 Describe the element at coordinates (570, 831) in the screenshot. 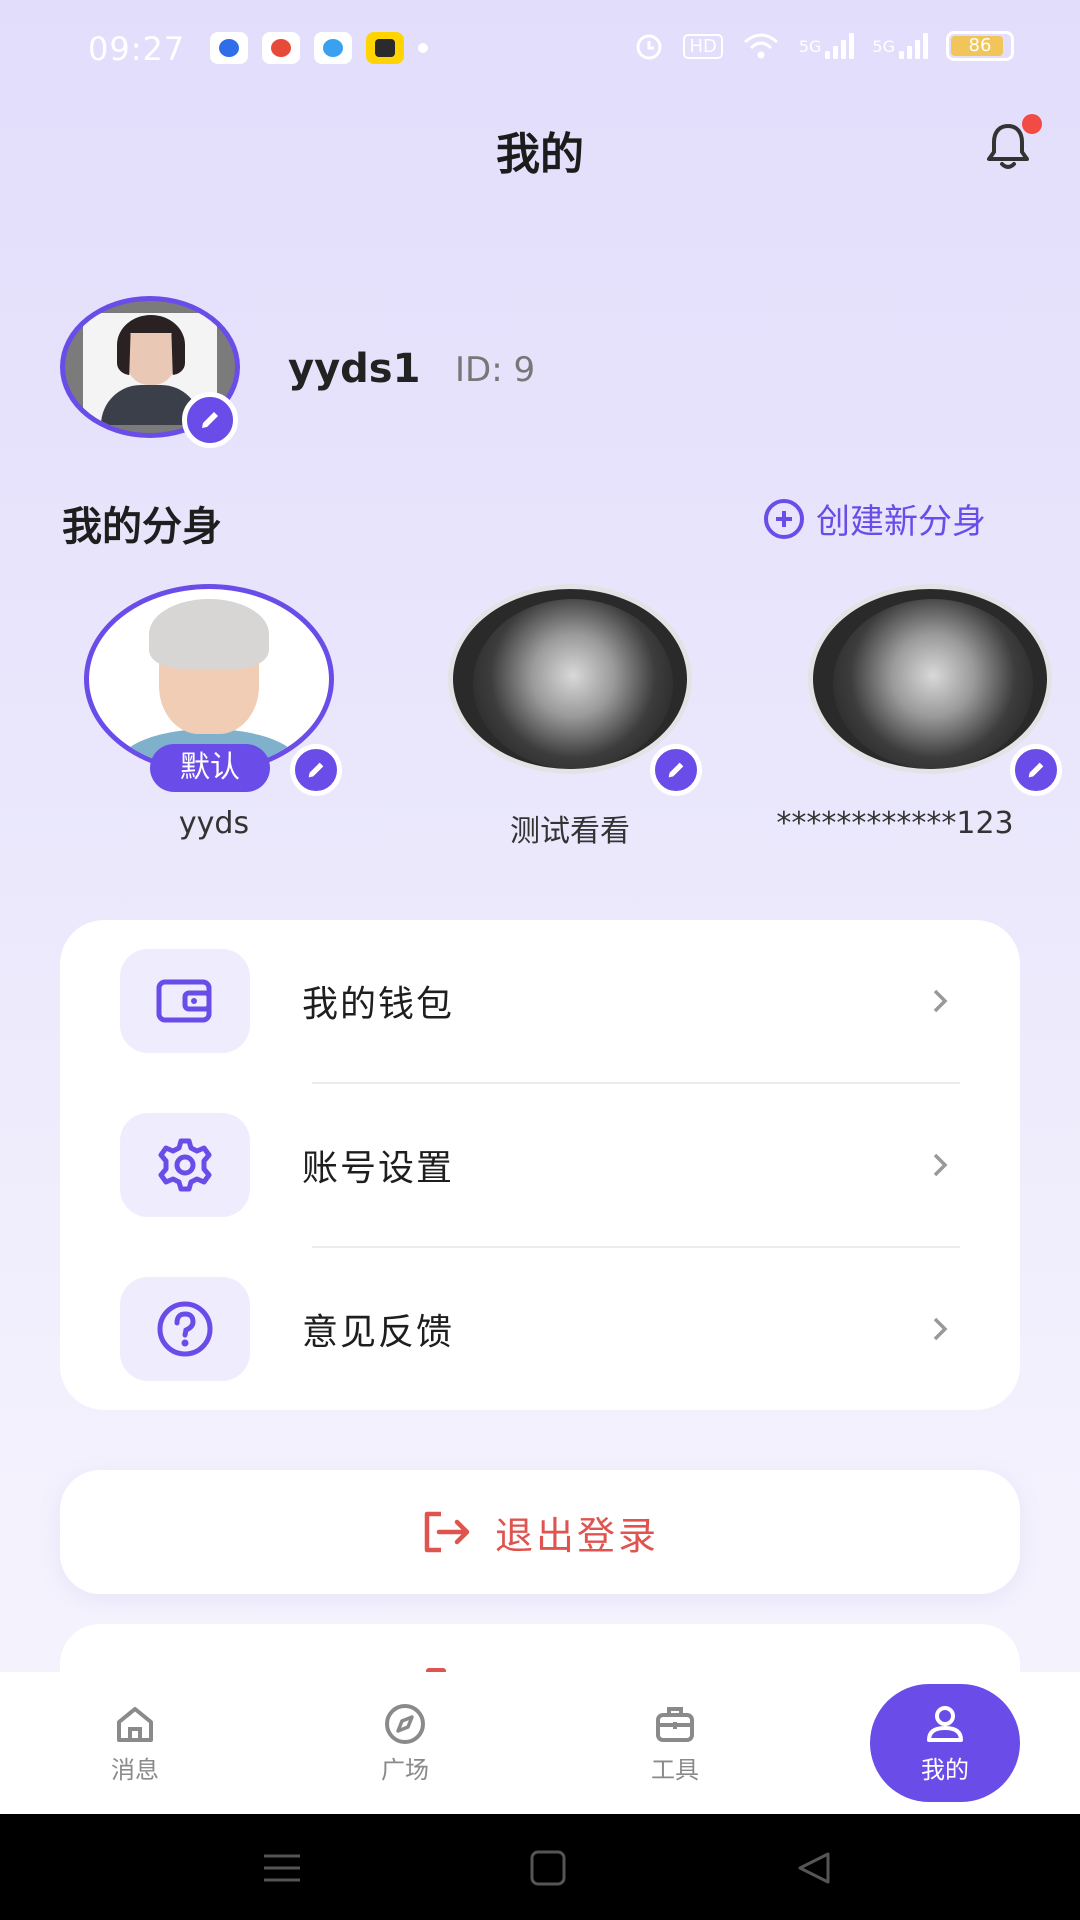

I see `clone-name: 测试看看` at that location.